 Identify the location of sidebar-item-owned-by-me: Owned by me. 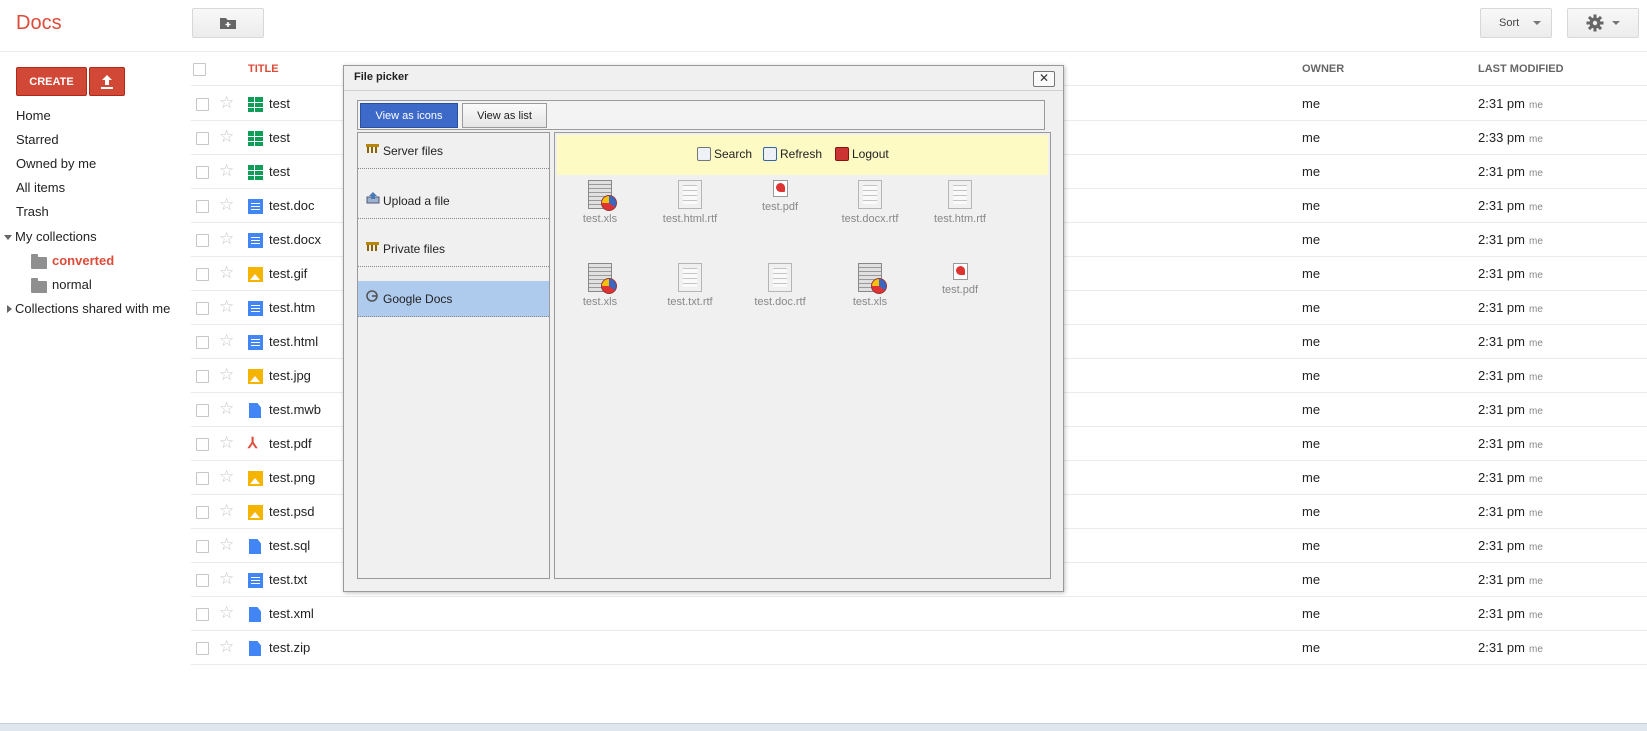
(56, 163).